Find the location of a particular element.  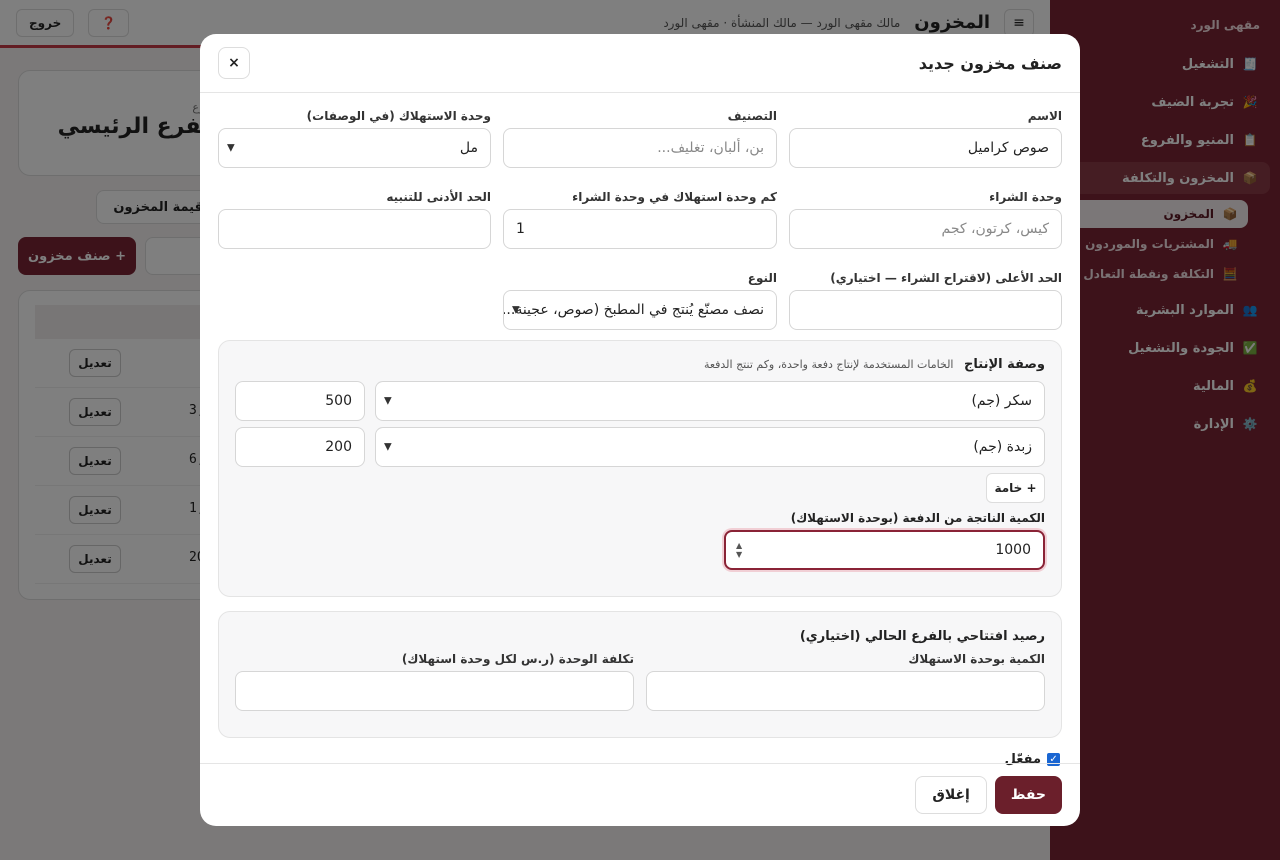

min-alert-field-group: الحد الأدنى للتنبيه is located at coordinates (354, 220).